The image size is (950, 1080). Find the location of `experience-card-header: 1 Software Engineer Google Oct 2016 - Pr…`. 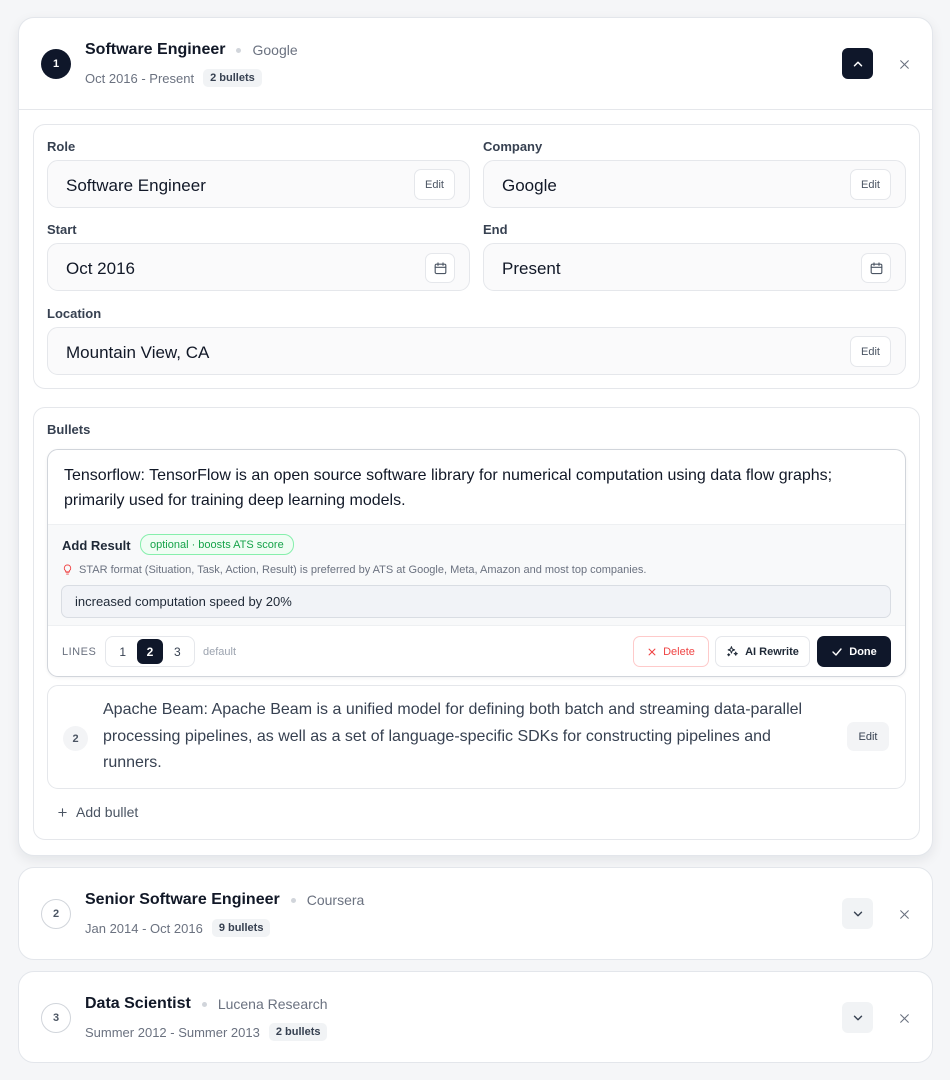

experience-card-header: 1 Software Engineer Google Oct 2016 - Pr… is located at coordinates (475, 64).